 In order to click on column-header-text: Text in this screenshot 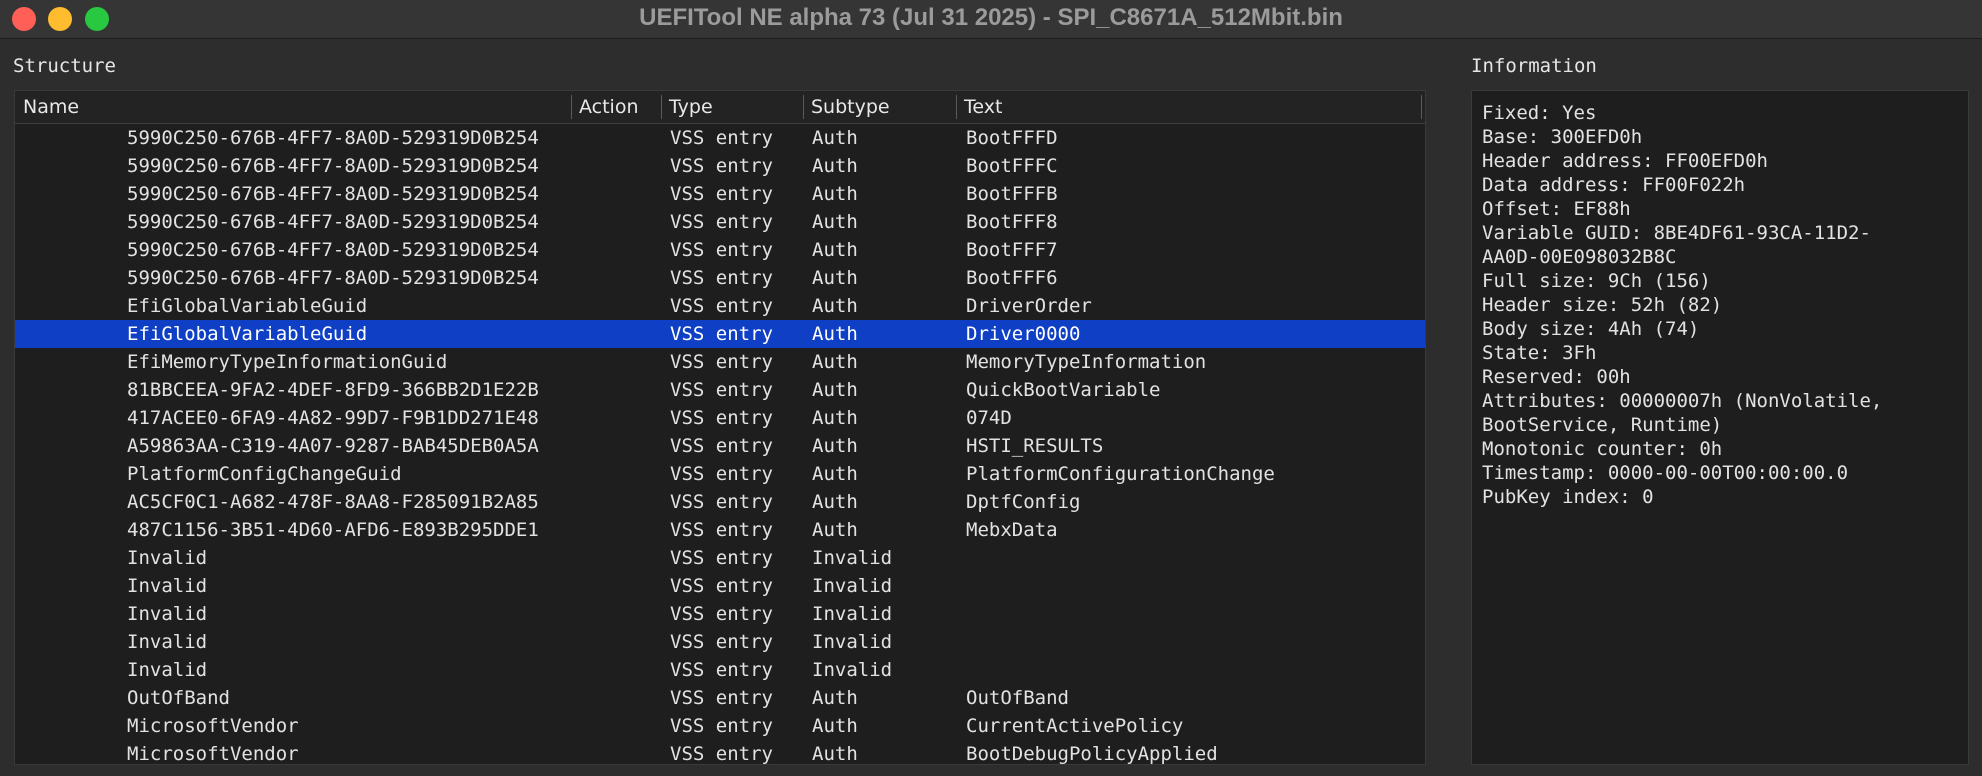, I will do `click(1186, 107)`.